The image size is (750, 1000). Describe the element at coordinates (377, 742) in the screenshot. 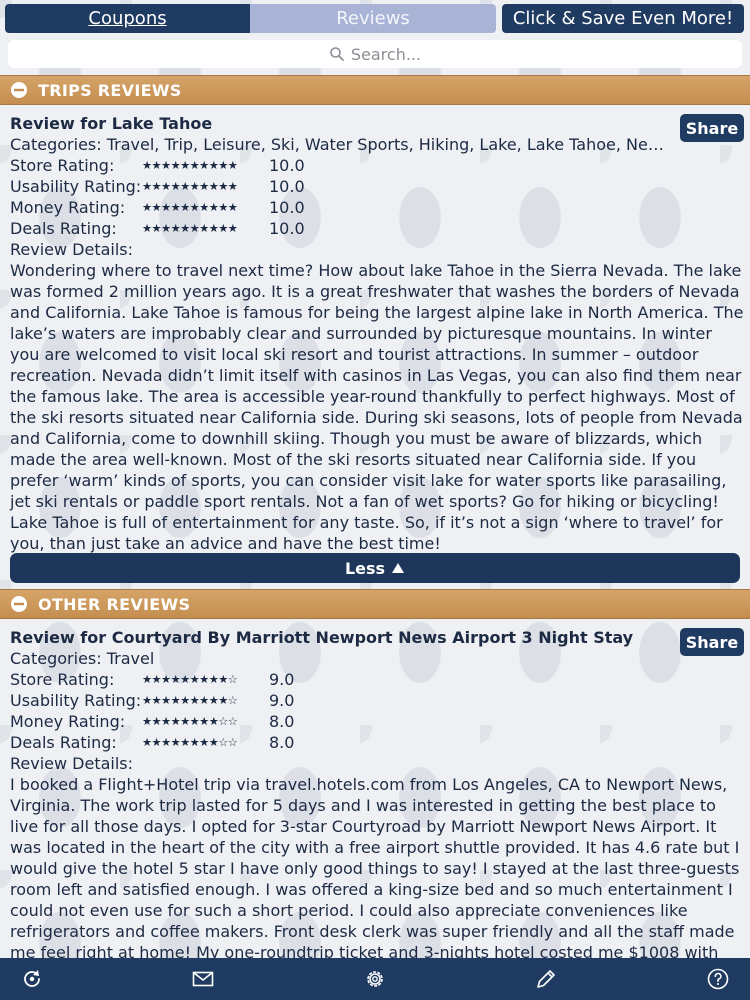

I see `rating-row: Deals Rating: ★★★★★★★★☆☆ 8.0` at that location.